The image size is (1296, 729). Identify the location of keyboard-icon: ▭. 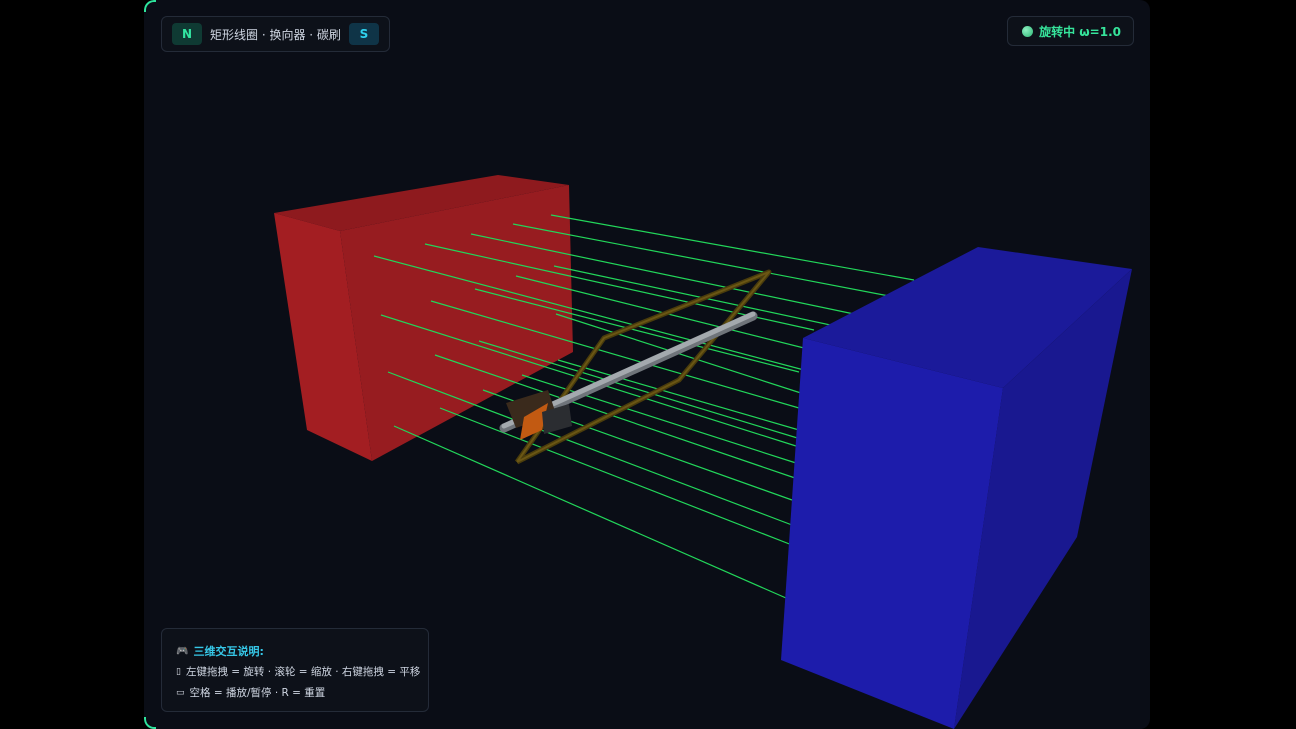
(180, 692).